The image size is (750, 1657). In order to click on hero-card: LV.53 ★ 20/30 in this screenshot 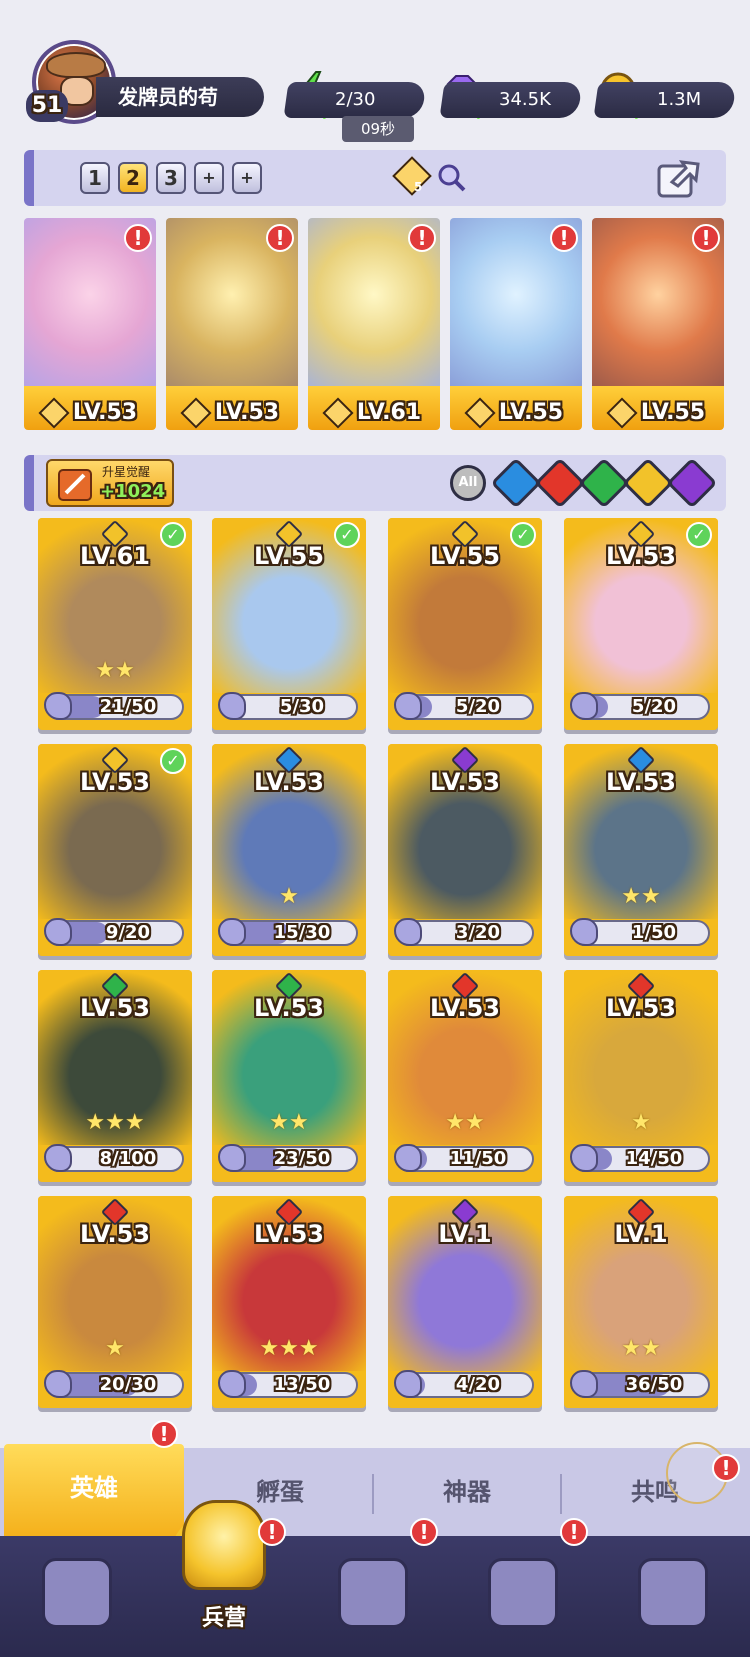, I will do `click(115, 1302)`.